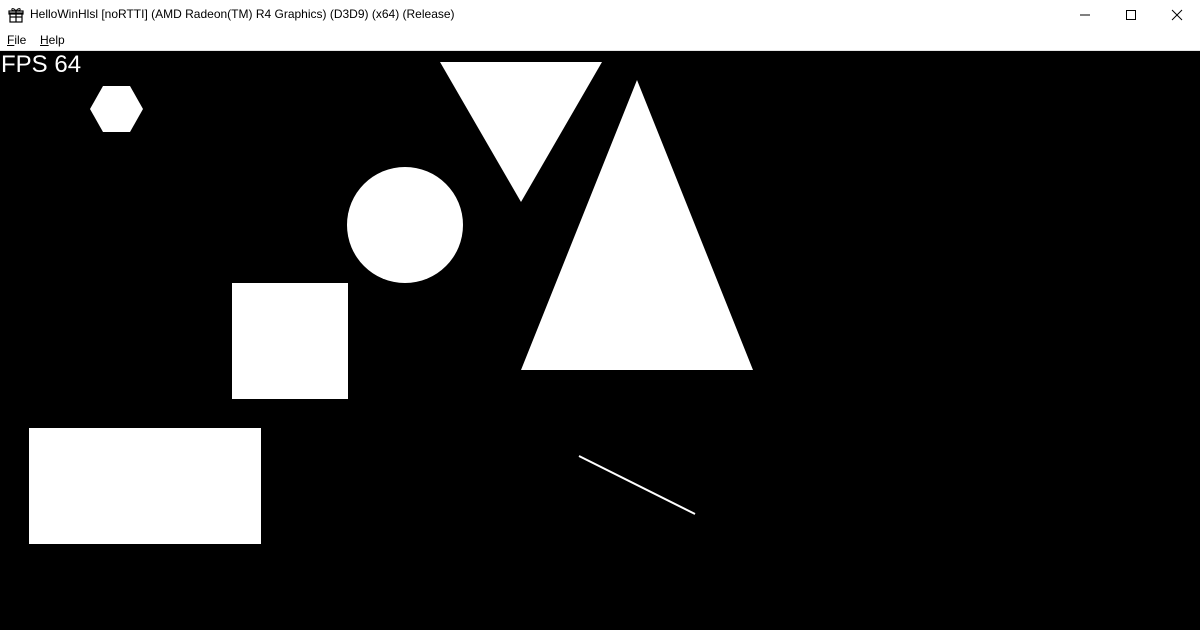 The width and height of the screenshot is (1200, 630). What do you see at coordinates (41, 64) in the screenshot?
I see `fps-counter: FPS 64` at bounding box center [41, 64].